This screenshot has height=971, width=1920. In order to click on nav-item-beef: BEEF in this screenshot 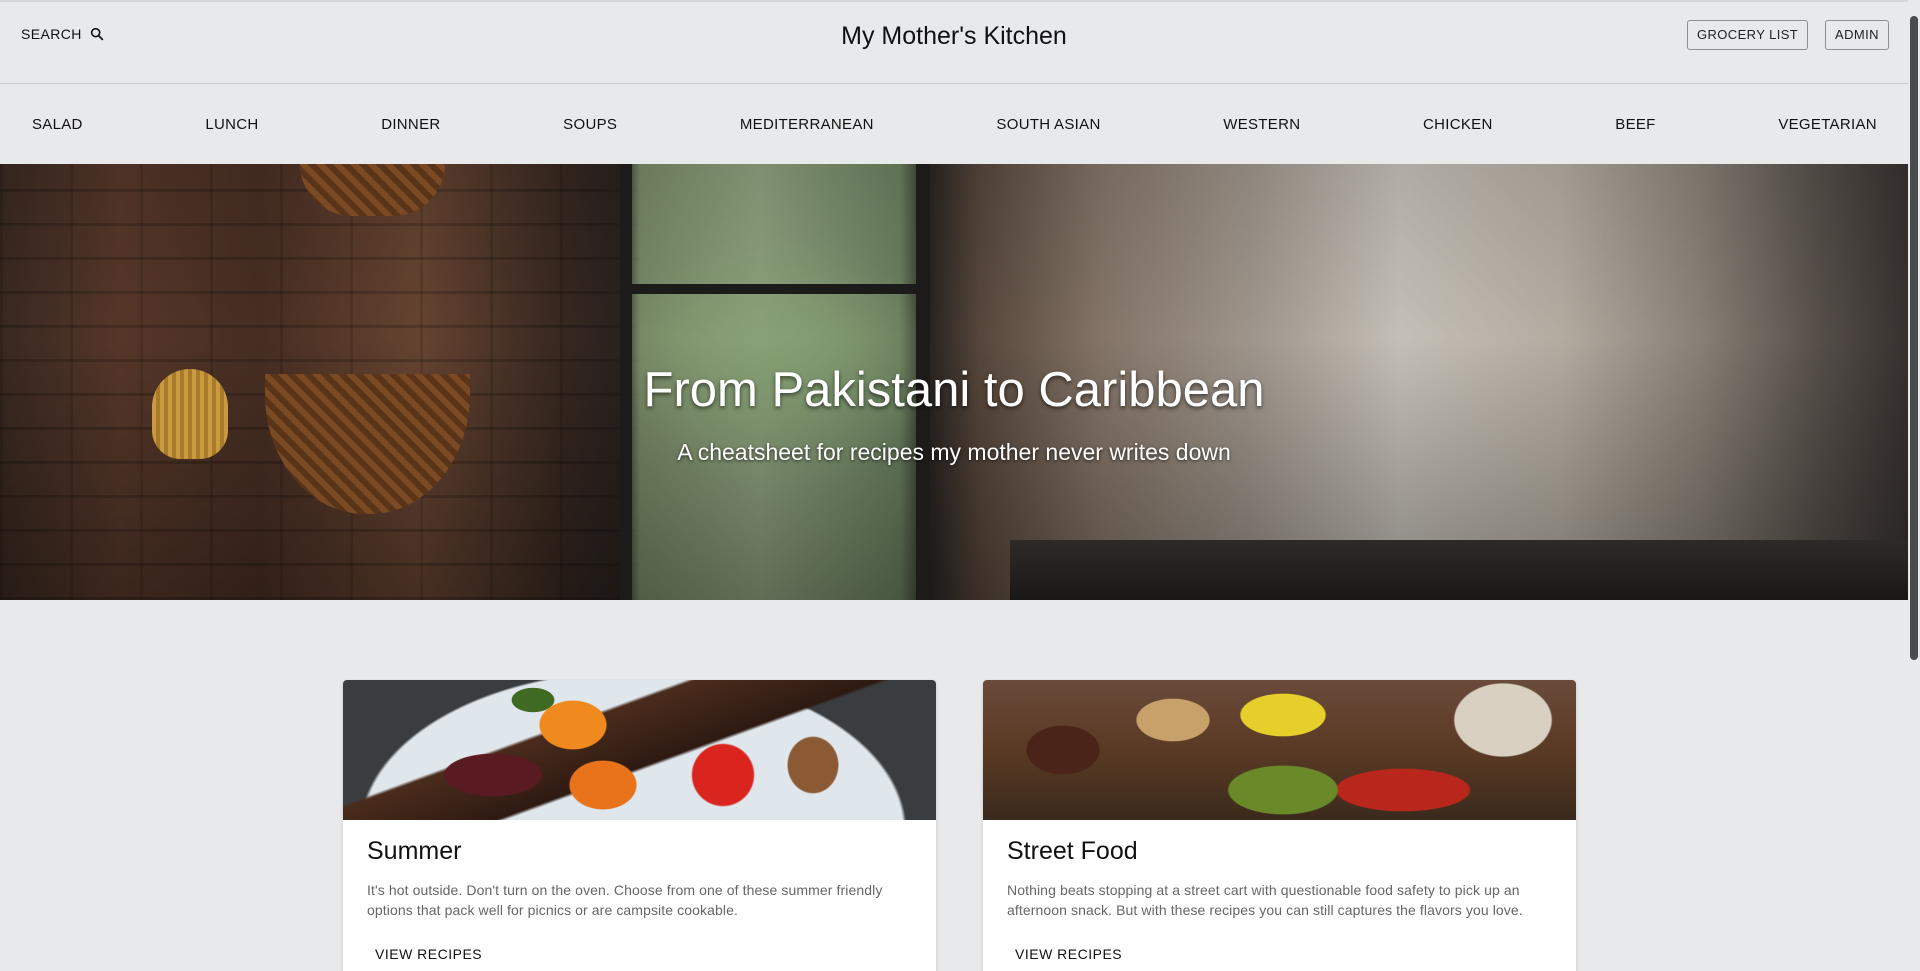, I will do `click(1635, 124)`.